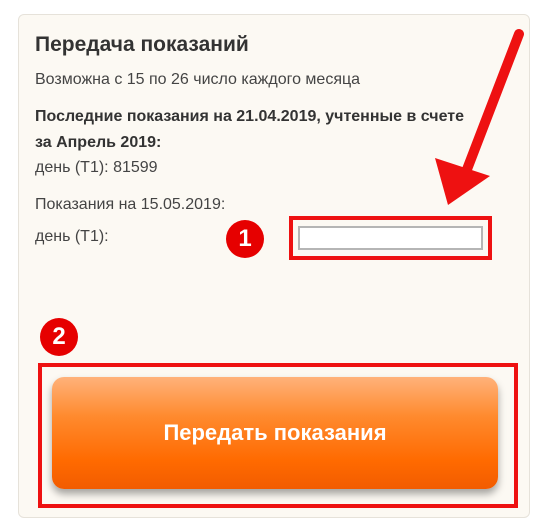 The width and height of the screenshot is (546, 530). Describe the element at coordinates (390, 238) in the screenshot. I see `input-highlight-frame` at that location.